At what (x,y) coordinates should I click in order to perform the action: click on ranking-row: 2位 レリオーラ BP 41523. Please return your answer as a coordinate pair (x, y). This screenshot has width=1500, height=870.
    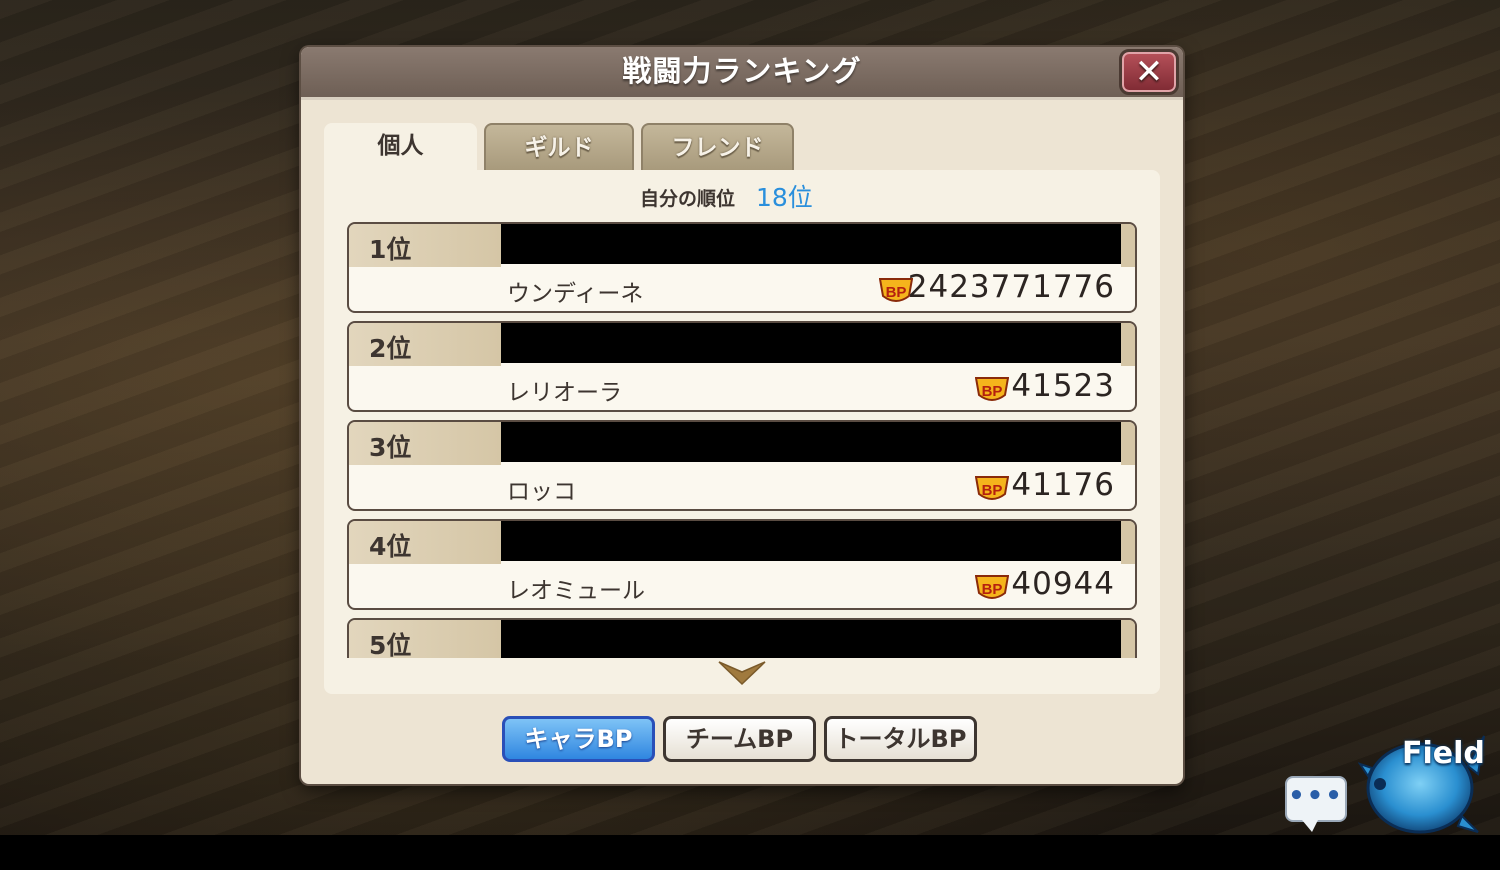
    Looking at the image, I should click on (742, 366).